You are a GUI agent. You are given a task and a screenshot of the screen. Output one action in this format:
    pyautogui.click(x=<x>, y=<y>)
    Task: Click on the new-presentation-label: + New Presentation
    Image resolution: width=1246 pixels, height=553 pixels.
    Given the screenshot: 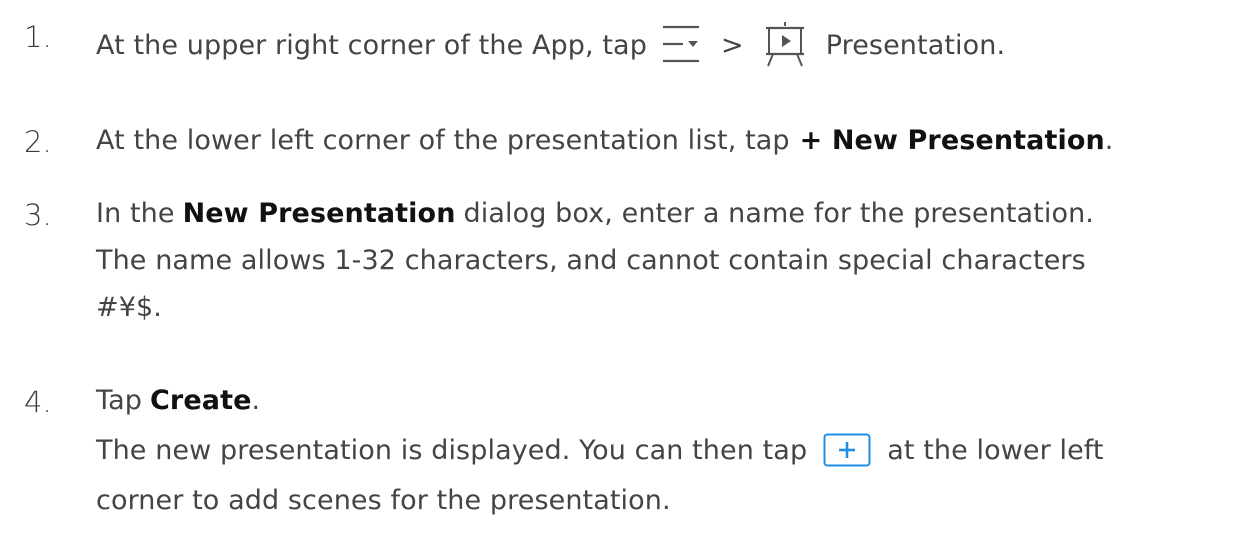 What is the action you would take?
    pyautogui.click(x=952, y=140)
    